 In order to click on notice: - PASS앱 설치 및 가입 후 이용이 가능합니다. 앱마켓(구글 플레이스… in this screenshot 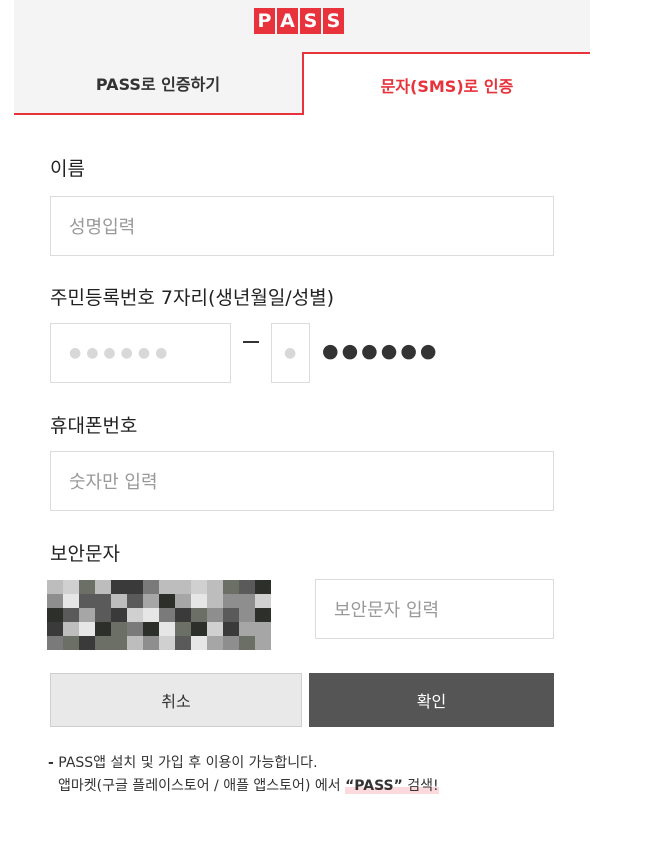, I will do `click(243, 775)`.